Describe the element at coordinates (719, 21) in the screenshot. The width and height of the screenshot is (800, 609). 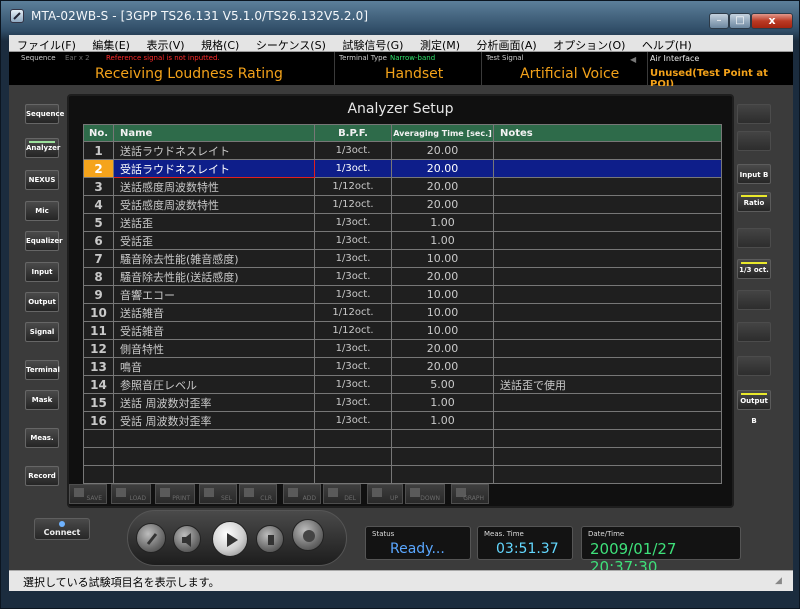
I see `minimize-button: –` at that location.